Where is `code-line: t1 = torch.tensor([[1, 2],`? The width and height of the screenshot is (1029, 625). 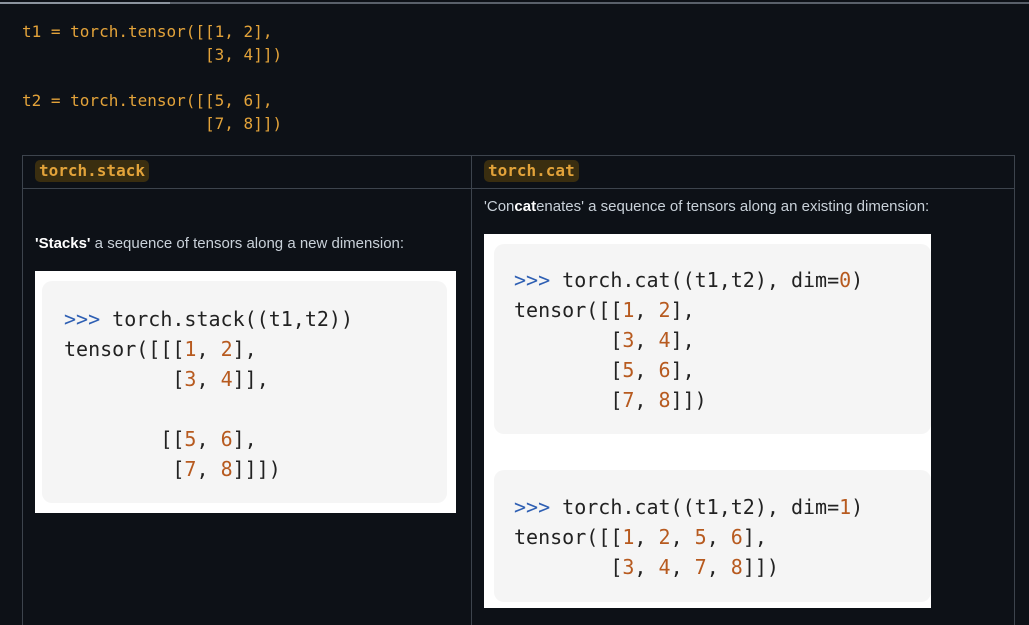
code-line: t1 = torch.tensor([[1, 2], is located at coordinates (147, 31).